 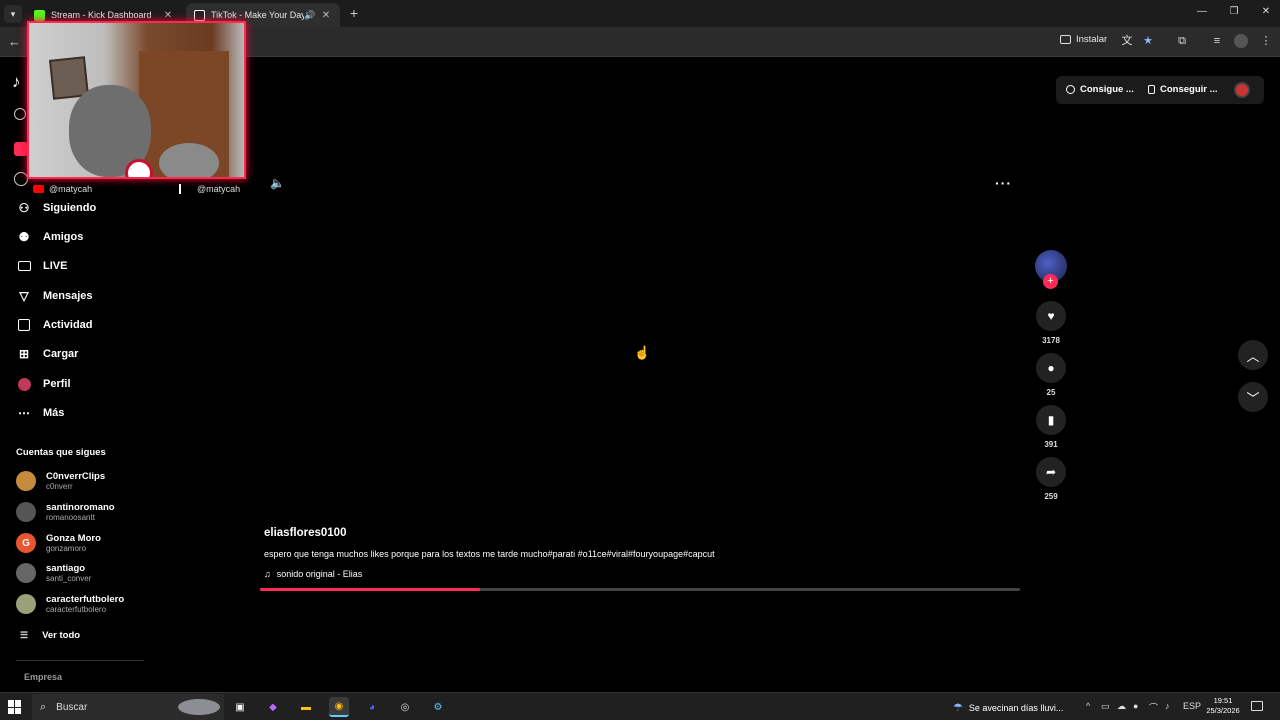 I want to click on followed-account: caracterfutbolero caracterfutbolero, so click(x=70, y=604).